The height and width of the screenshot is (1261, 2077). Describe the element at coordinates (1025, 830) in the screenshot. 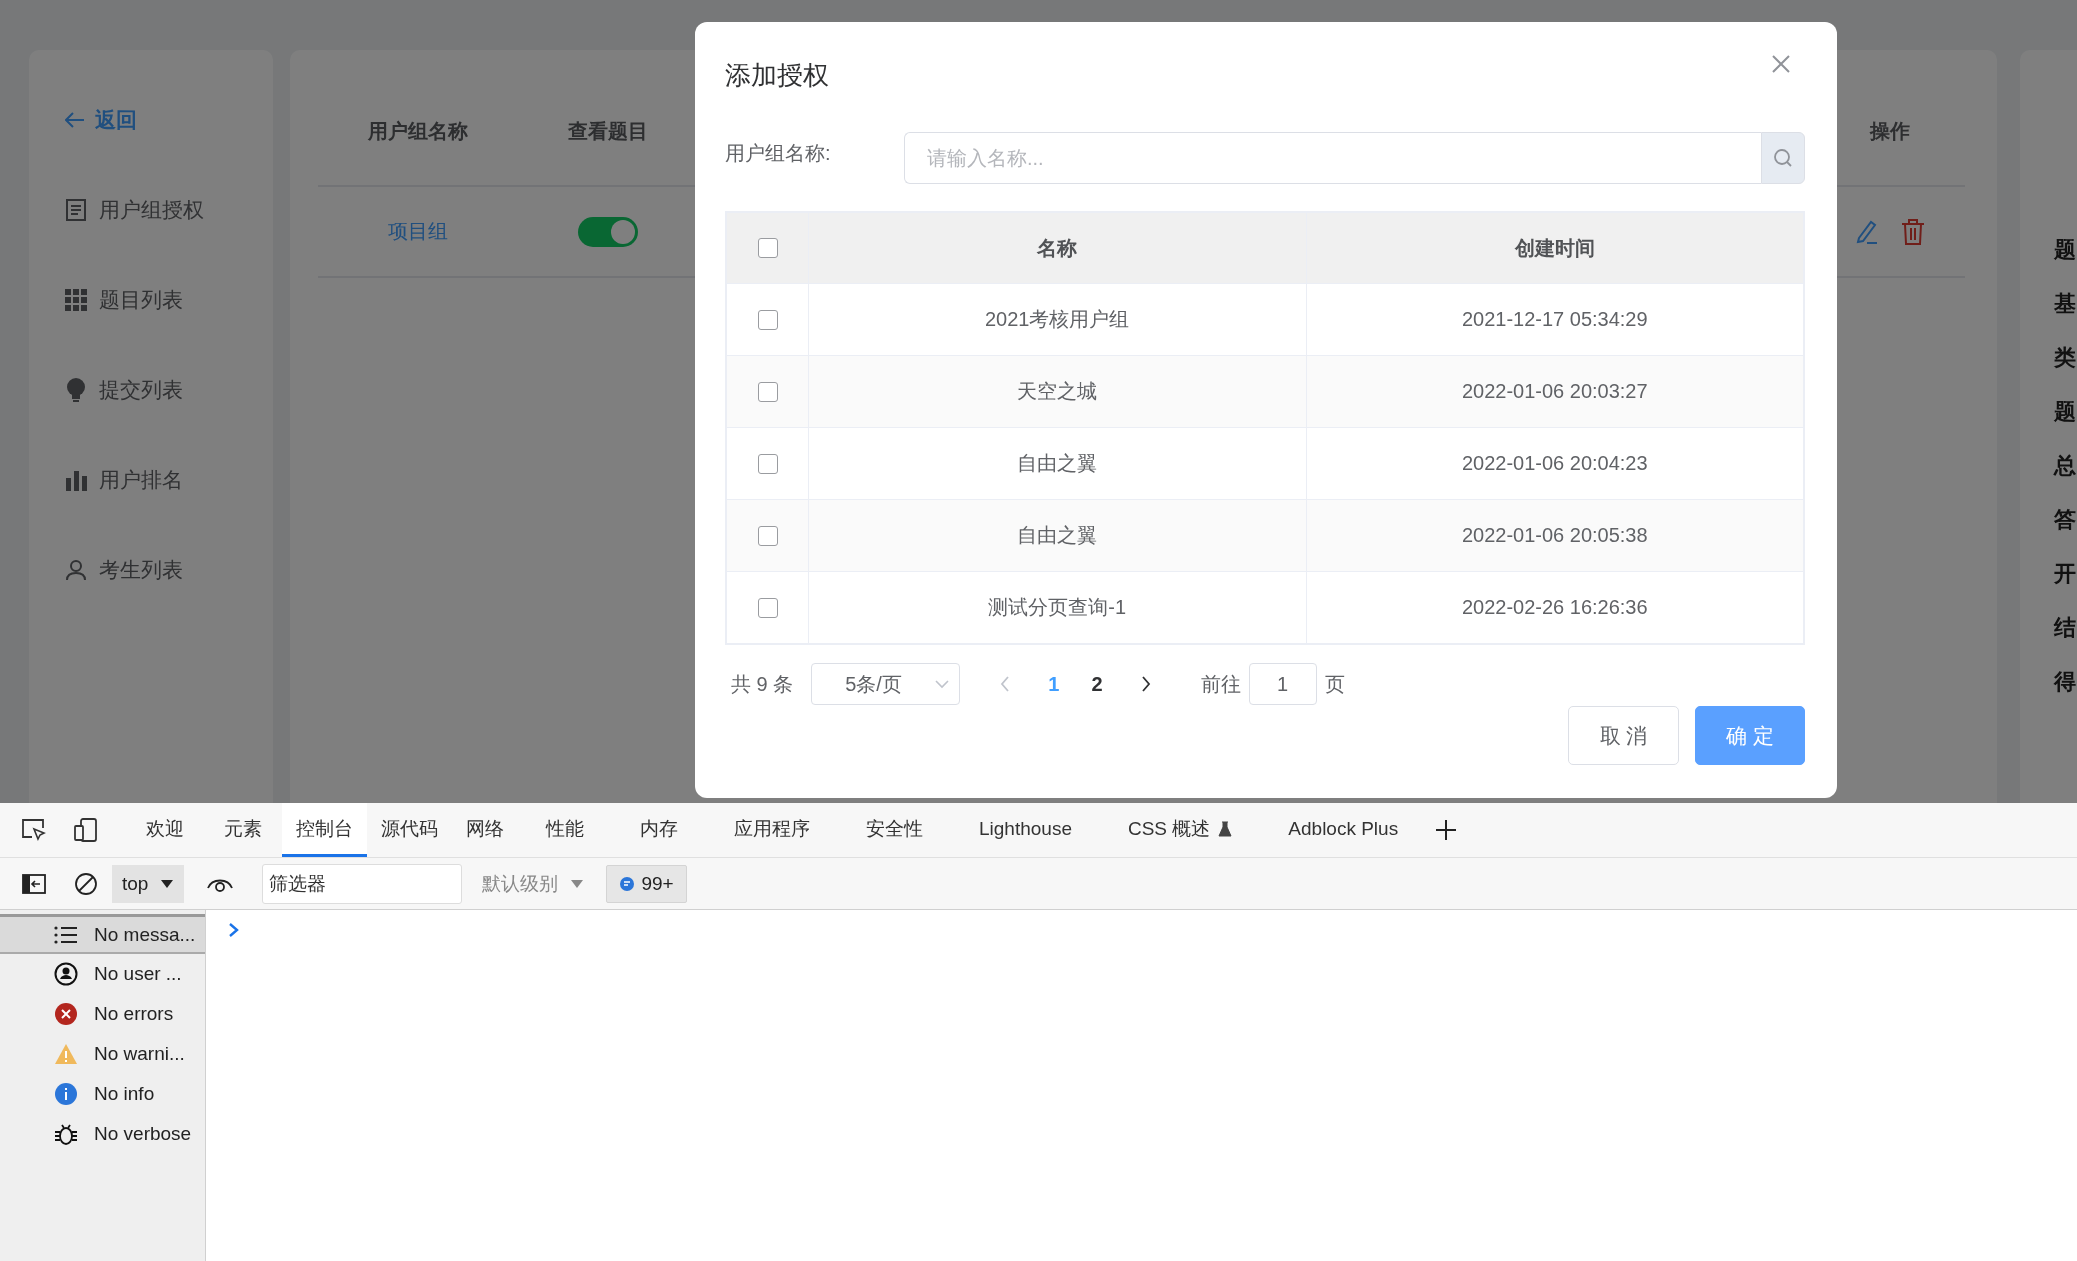

I see `devtools-tab: Lighthouse` at that location.